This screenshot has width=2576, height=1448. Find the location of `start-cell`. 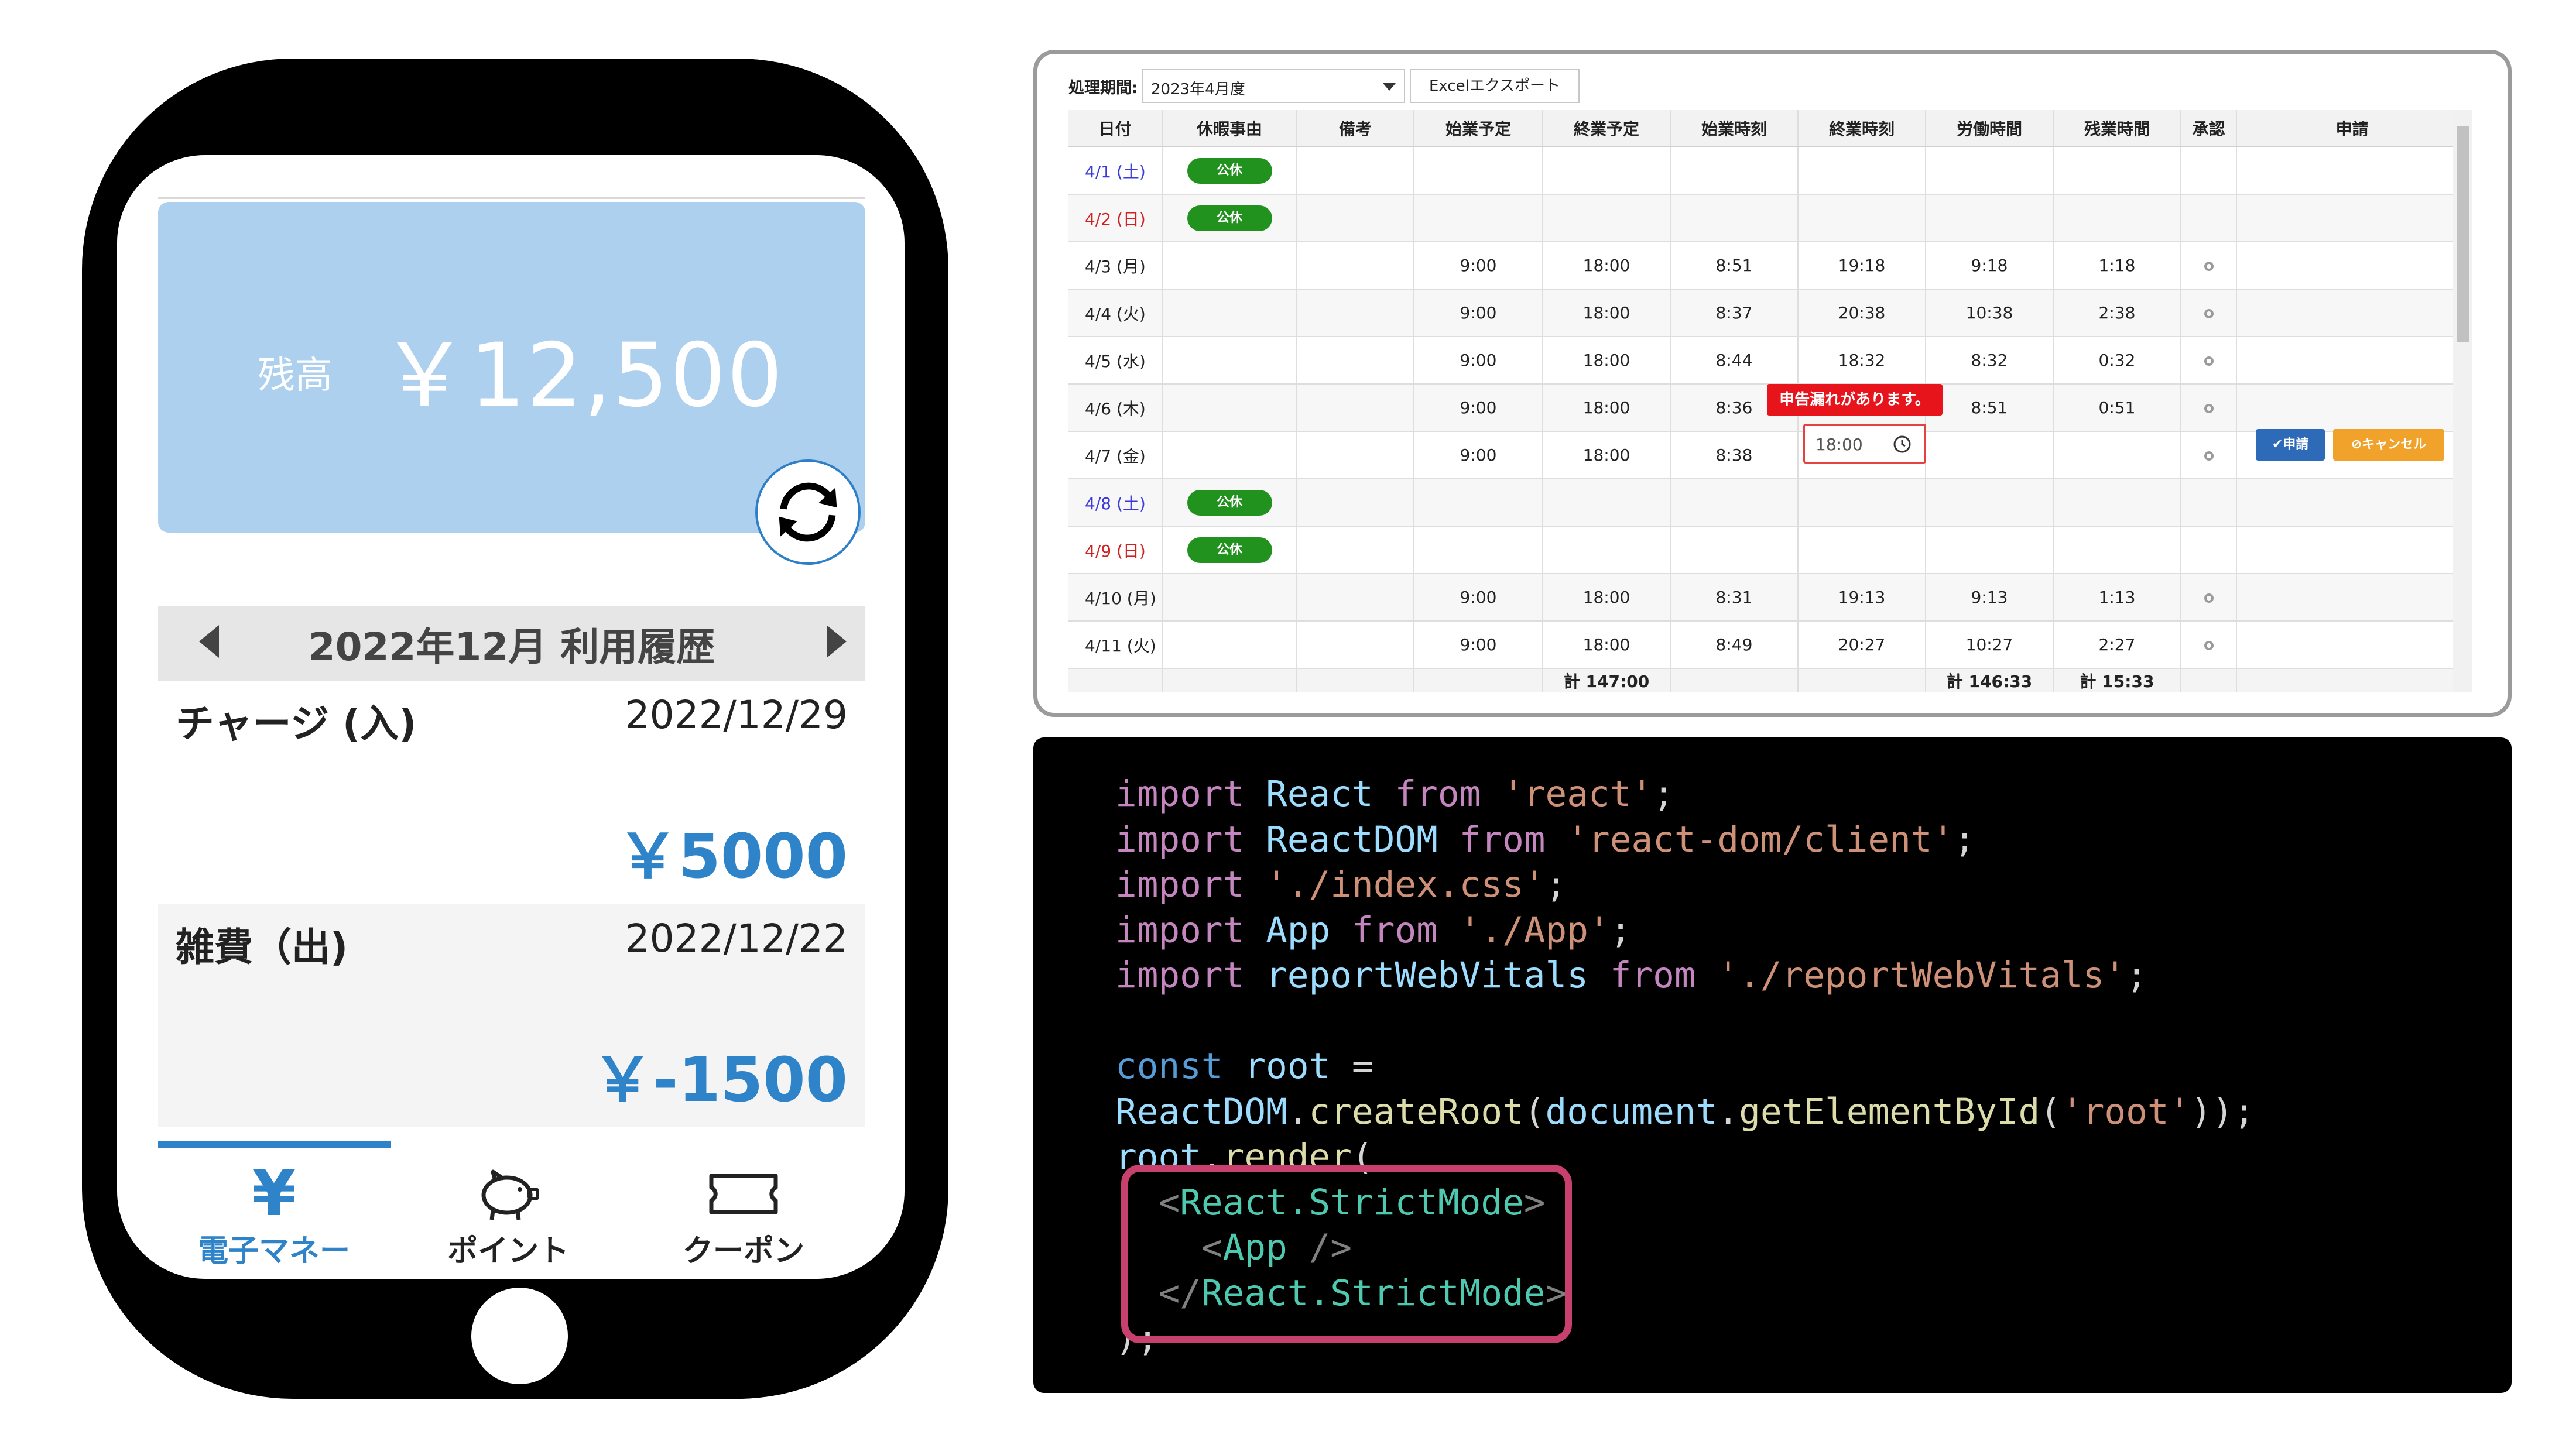

start-cell is located at coordinates (1734, 550).